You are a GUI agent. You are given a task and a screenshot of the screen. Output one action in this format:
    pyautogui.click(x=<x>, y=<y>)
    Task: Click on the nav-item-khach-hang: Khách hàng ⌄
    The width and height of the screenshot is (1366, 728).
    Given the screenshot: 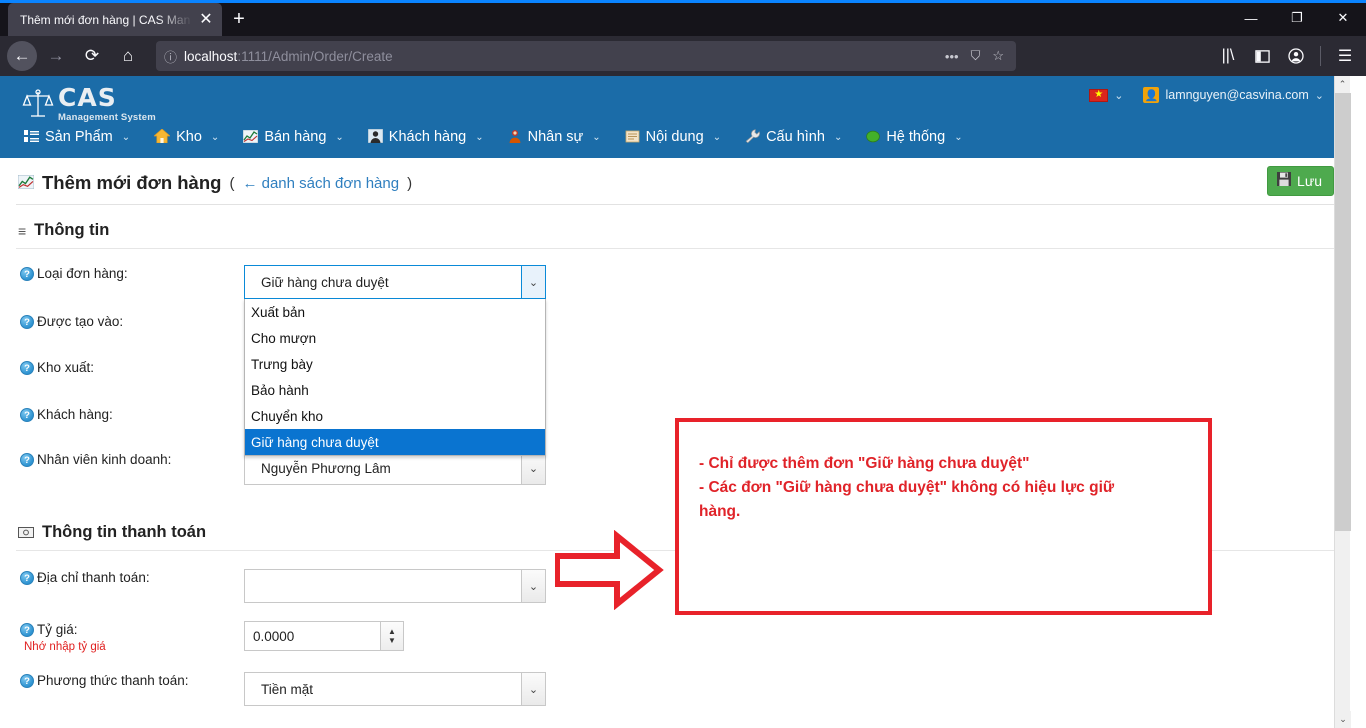 What is the action you would take?
    pyautogui.click(x=428, y=137)
    